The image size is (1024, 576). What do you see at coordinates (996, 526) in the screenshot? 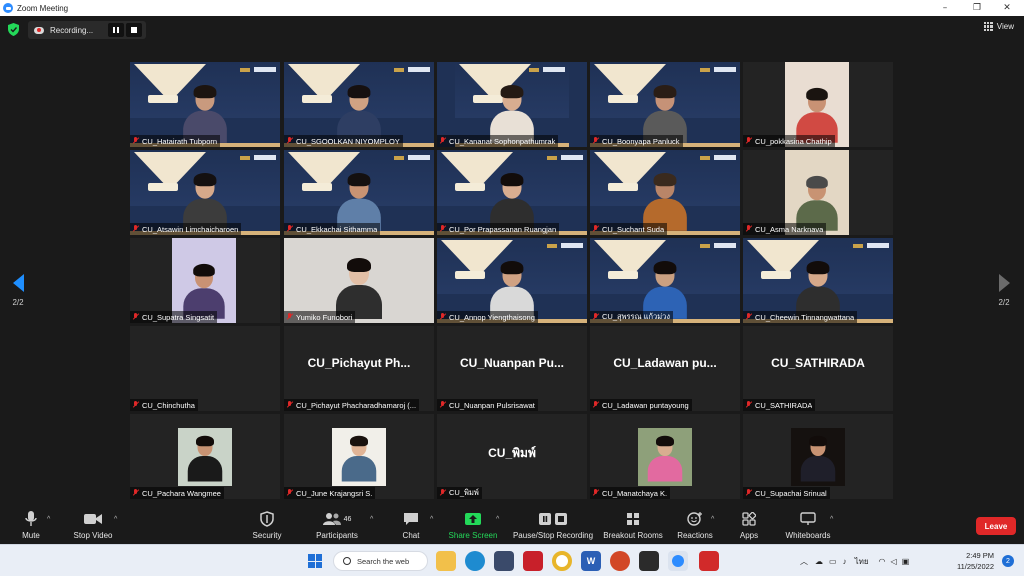
I see `leave-meeting-button: Leave` at bounding box center [996, 526].